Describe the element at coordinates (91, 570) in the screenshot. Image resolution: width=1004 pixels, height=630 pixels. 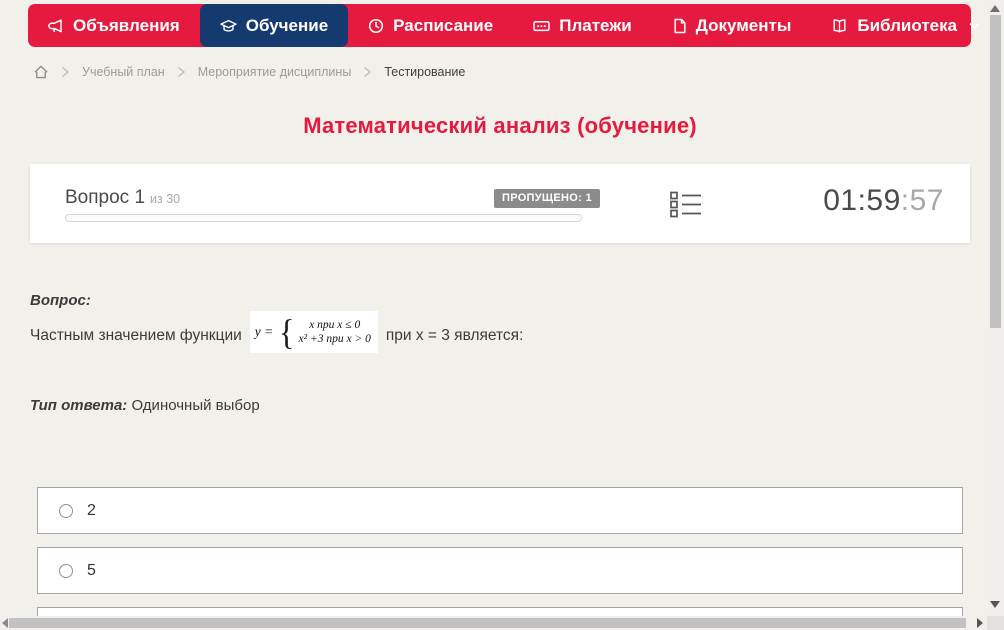
I see `option-label: 5` at that location.